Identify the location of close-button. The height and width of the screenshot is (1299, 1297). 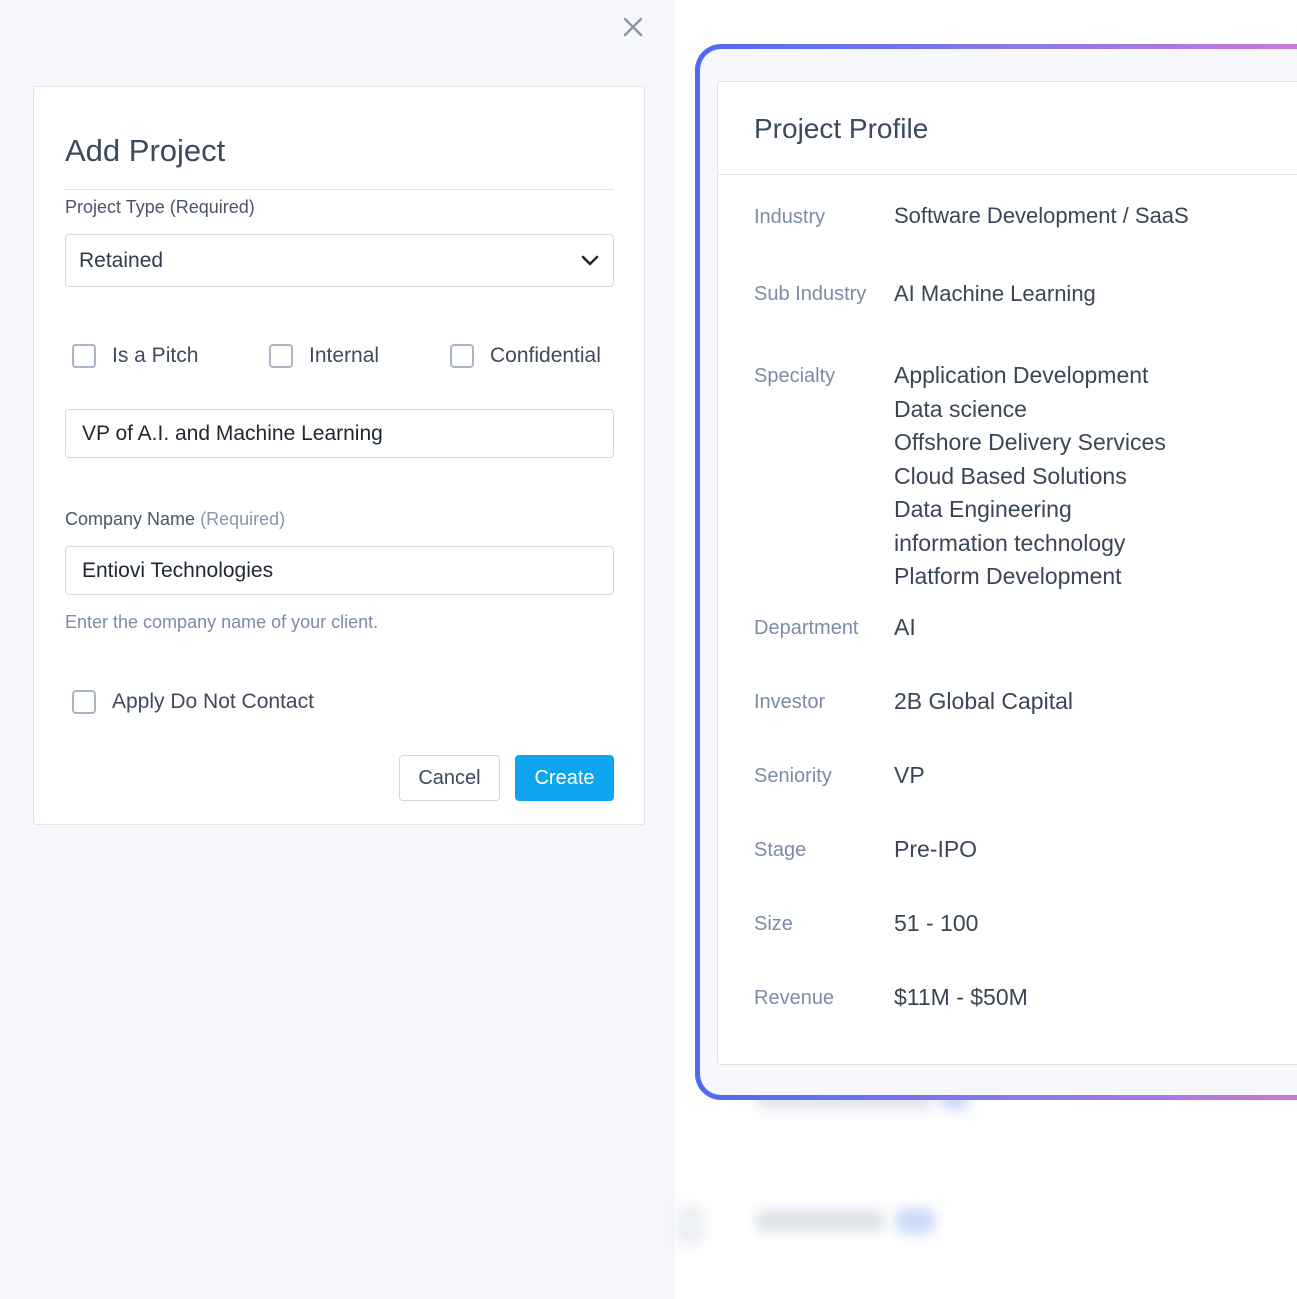
(633, 27).